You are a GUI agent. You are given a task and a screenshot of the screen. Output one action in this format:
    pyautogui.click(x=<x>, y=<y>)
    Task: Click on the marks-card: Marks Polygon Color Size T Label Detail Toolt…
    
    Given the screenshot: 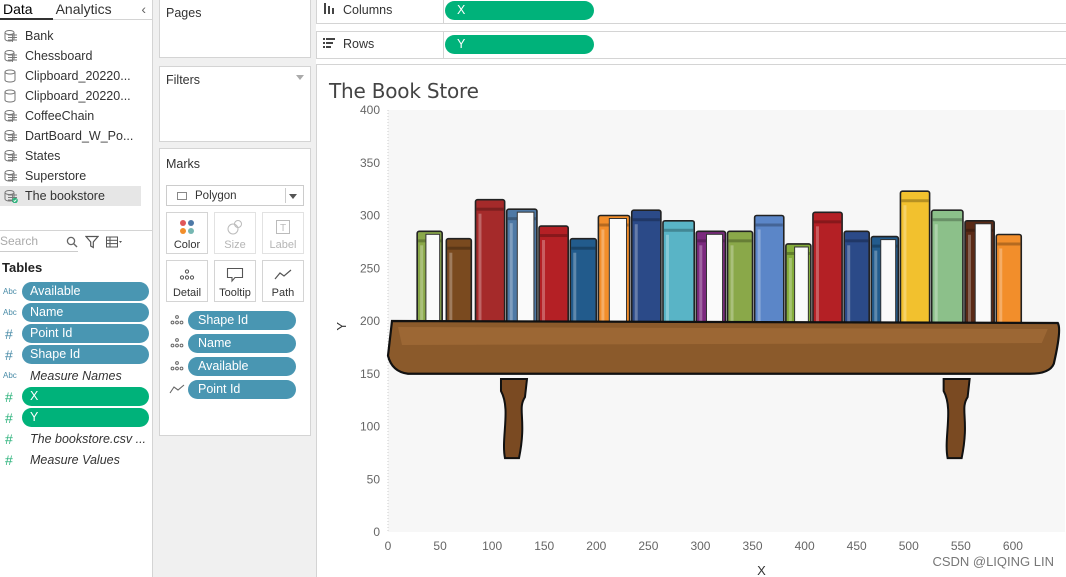 What is the action you would take?
    pyautogui.click(x=235, y=292)
    